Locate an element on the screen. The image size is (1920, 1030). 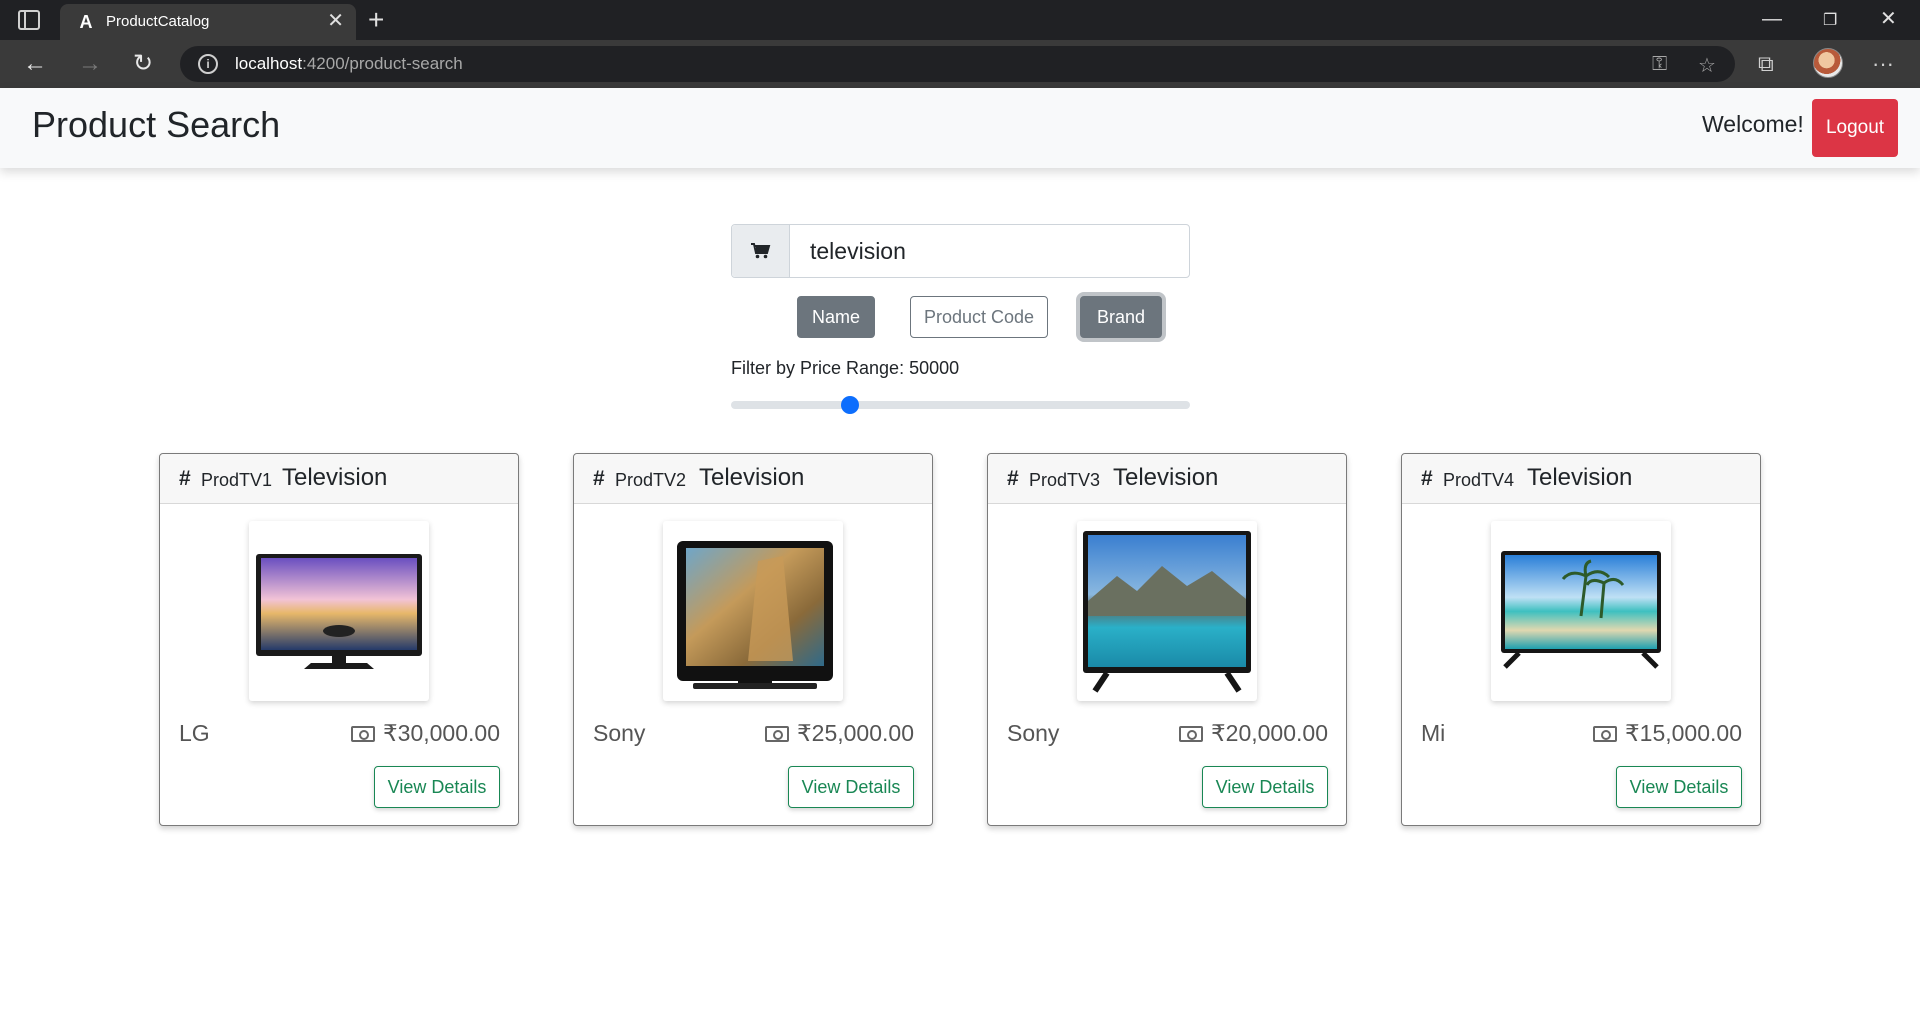
url-path: :4200/product-search is located at coordinates (382, 63).